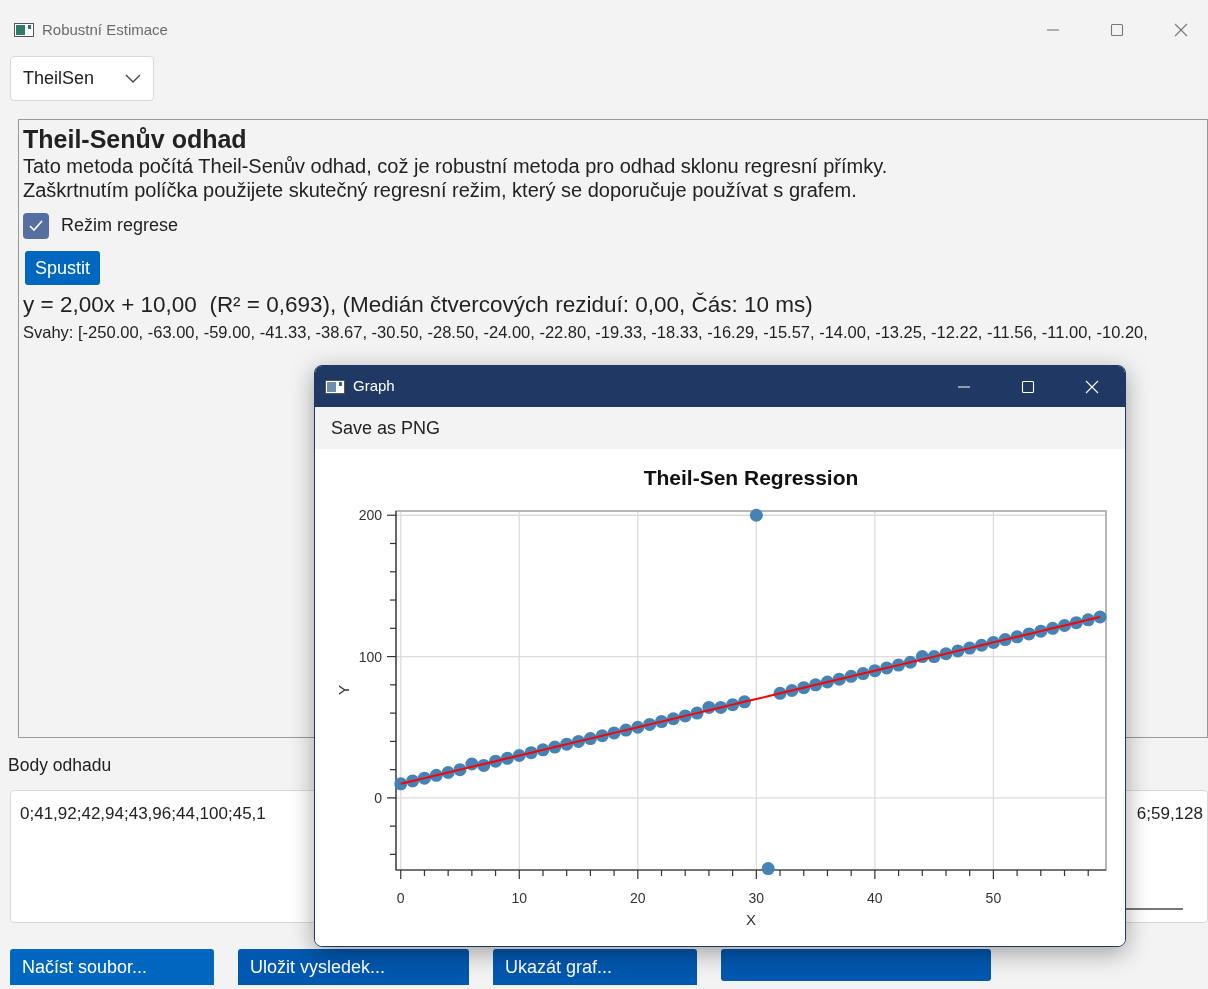  Describe the element at coordinates (133, 78) in the screenshot. I see `chevron-down-icon` at that location.